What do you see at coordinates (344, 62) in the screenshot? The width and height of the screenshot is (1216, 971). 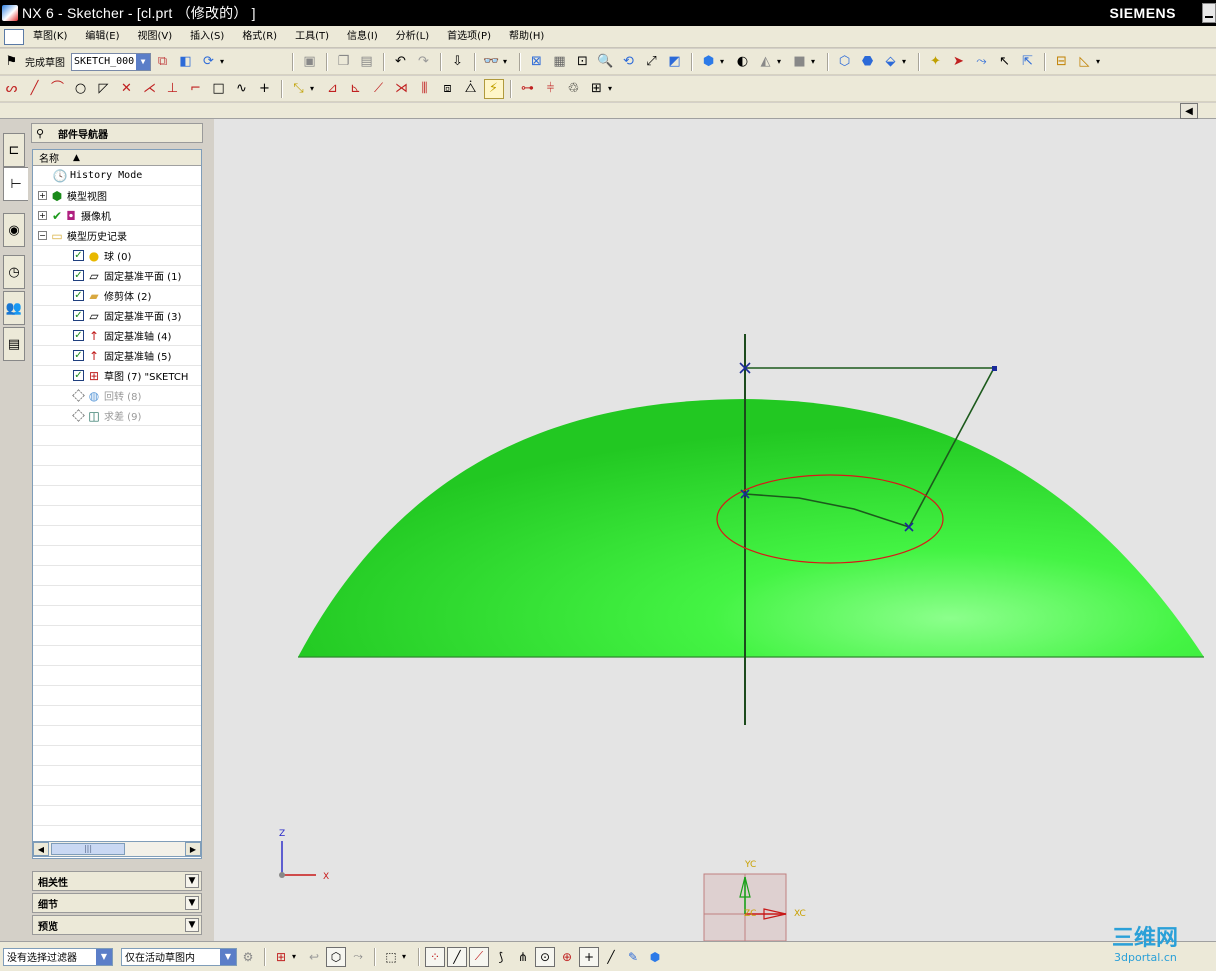 I see `copy-icon: ❐` at bounding box center [344, 62].